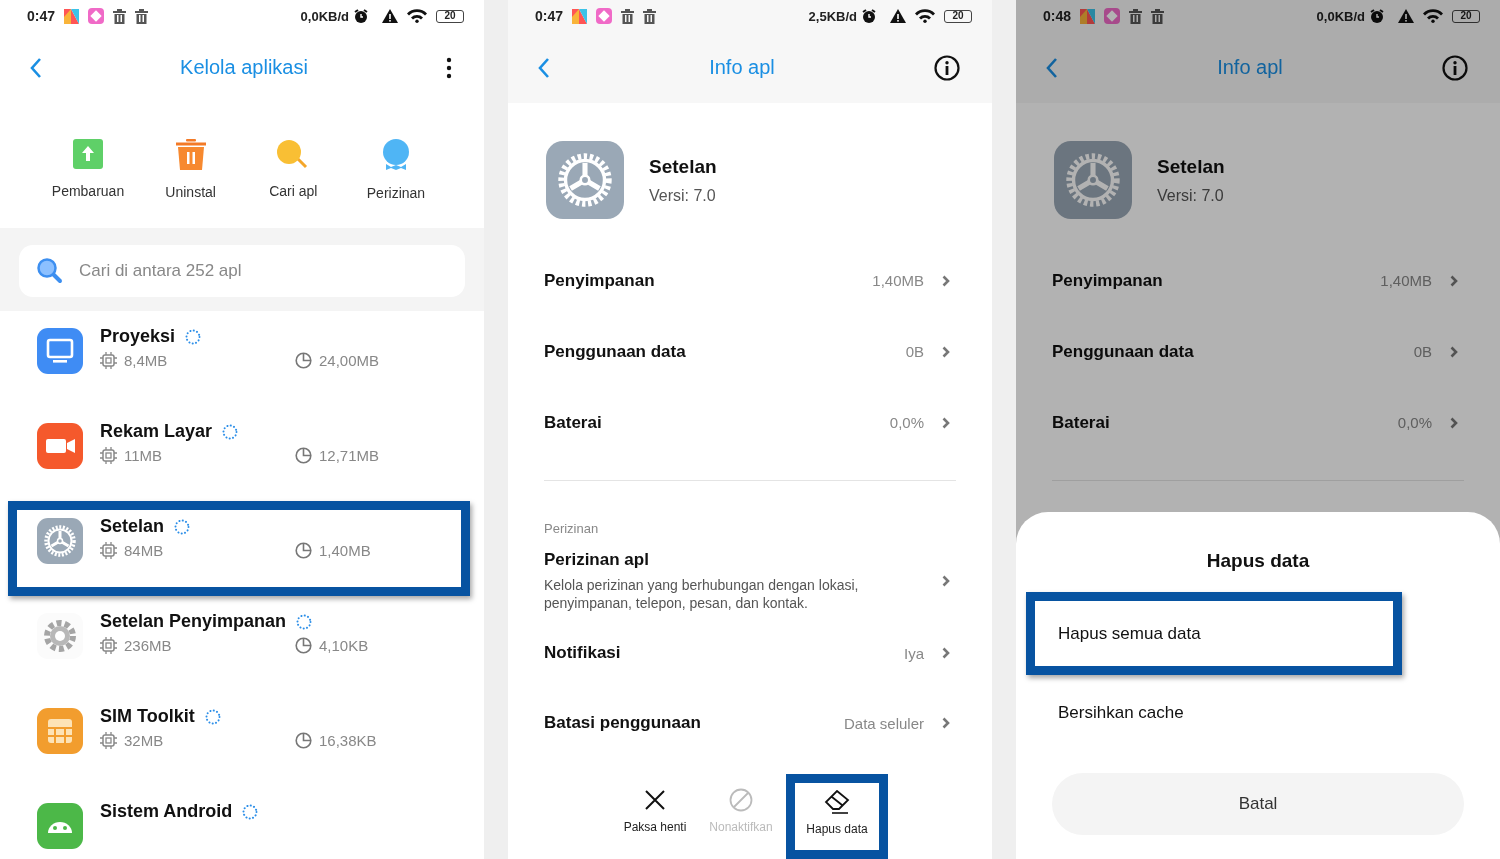 The height and width of the screenshot is (859, 1500). I want to click on shortcut-label: Cari apl, so click(293, 191).